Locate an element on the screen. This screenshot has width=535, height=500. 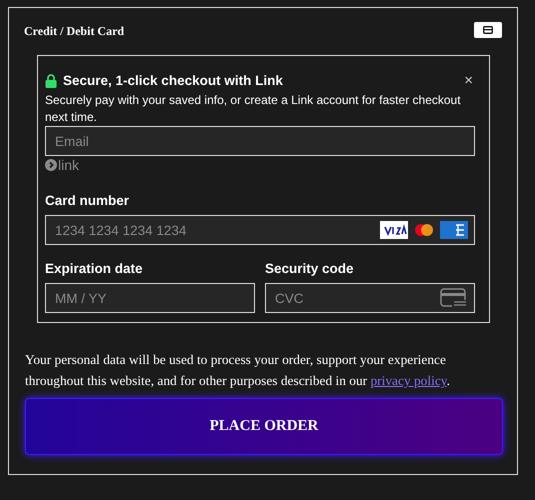
close-button: × is located at coordinates (468, 80).